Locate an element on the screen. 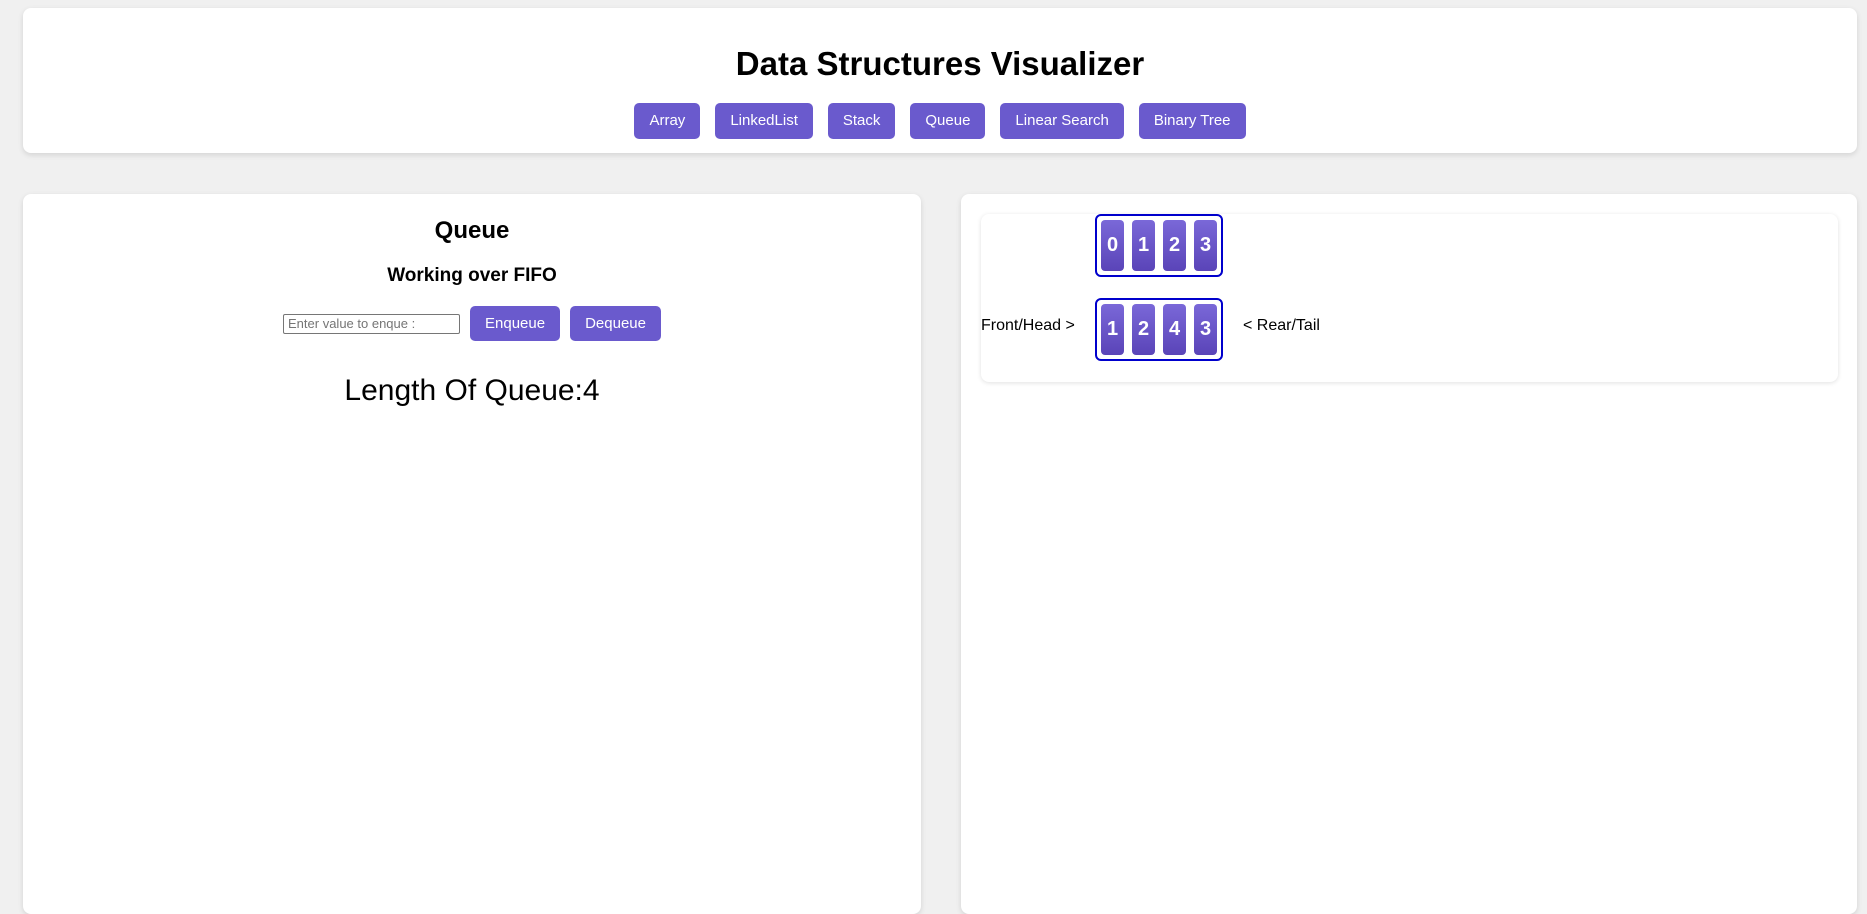 Image resolution: width=1867 pixels, height=914 pixels. app-title: Data Structures Visualizer is located at coordinates (940, 63).